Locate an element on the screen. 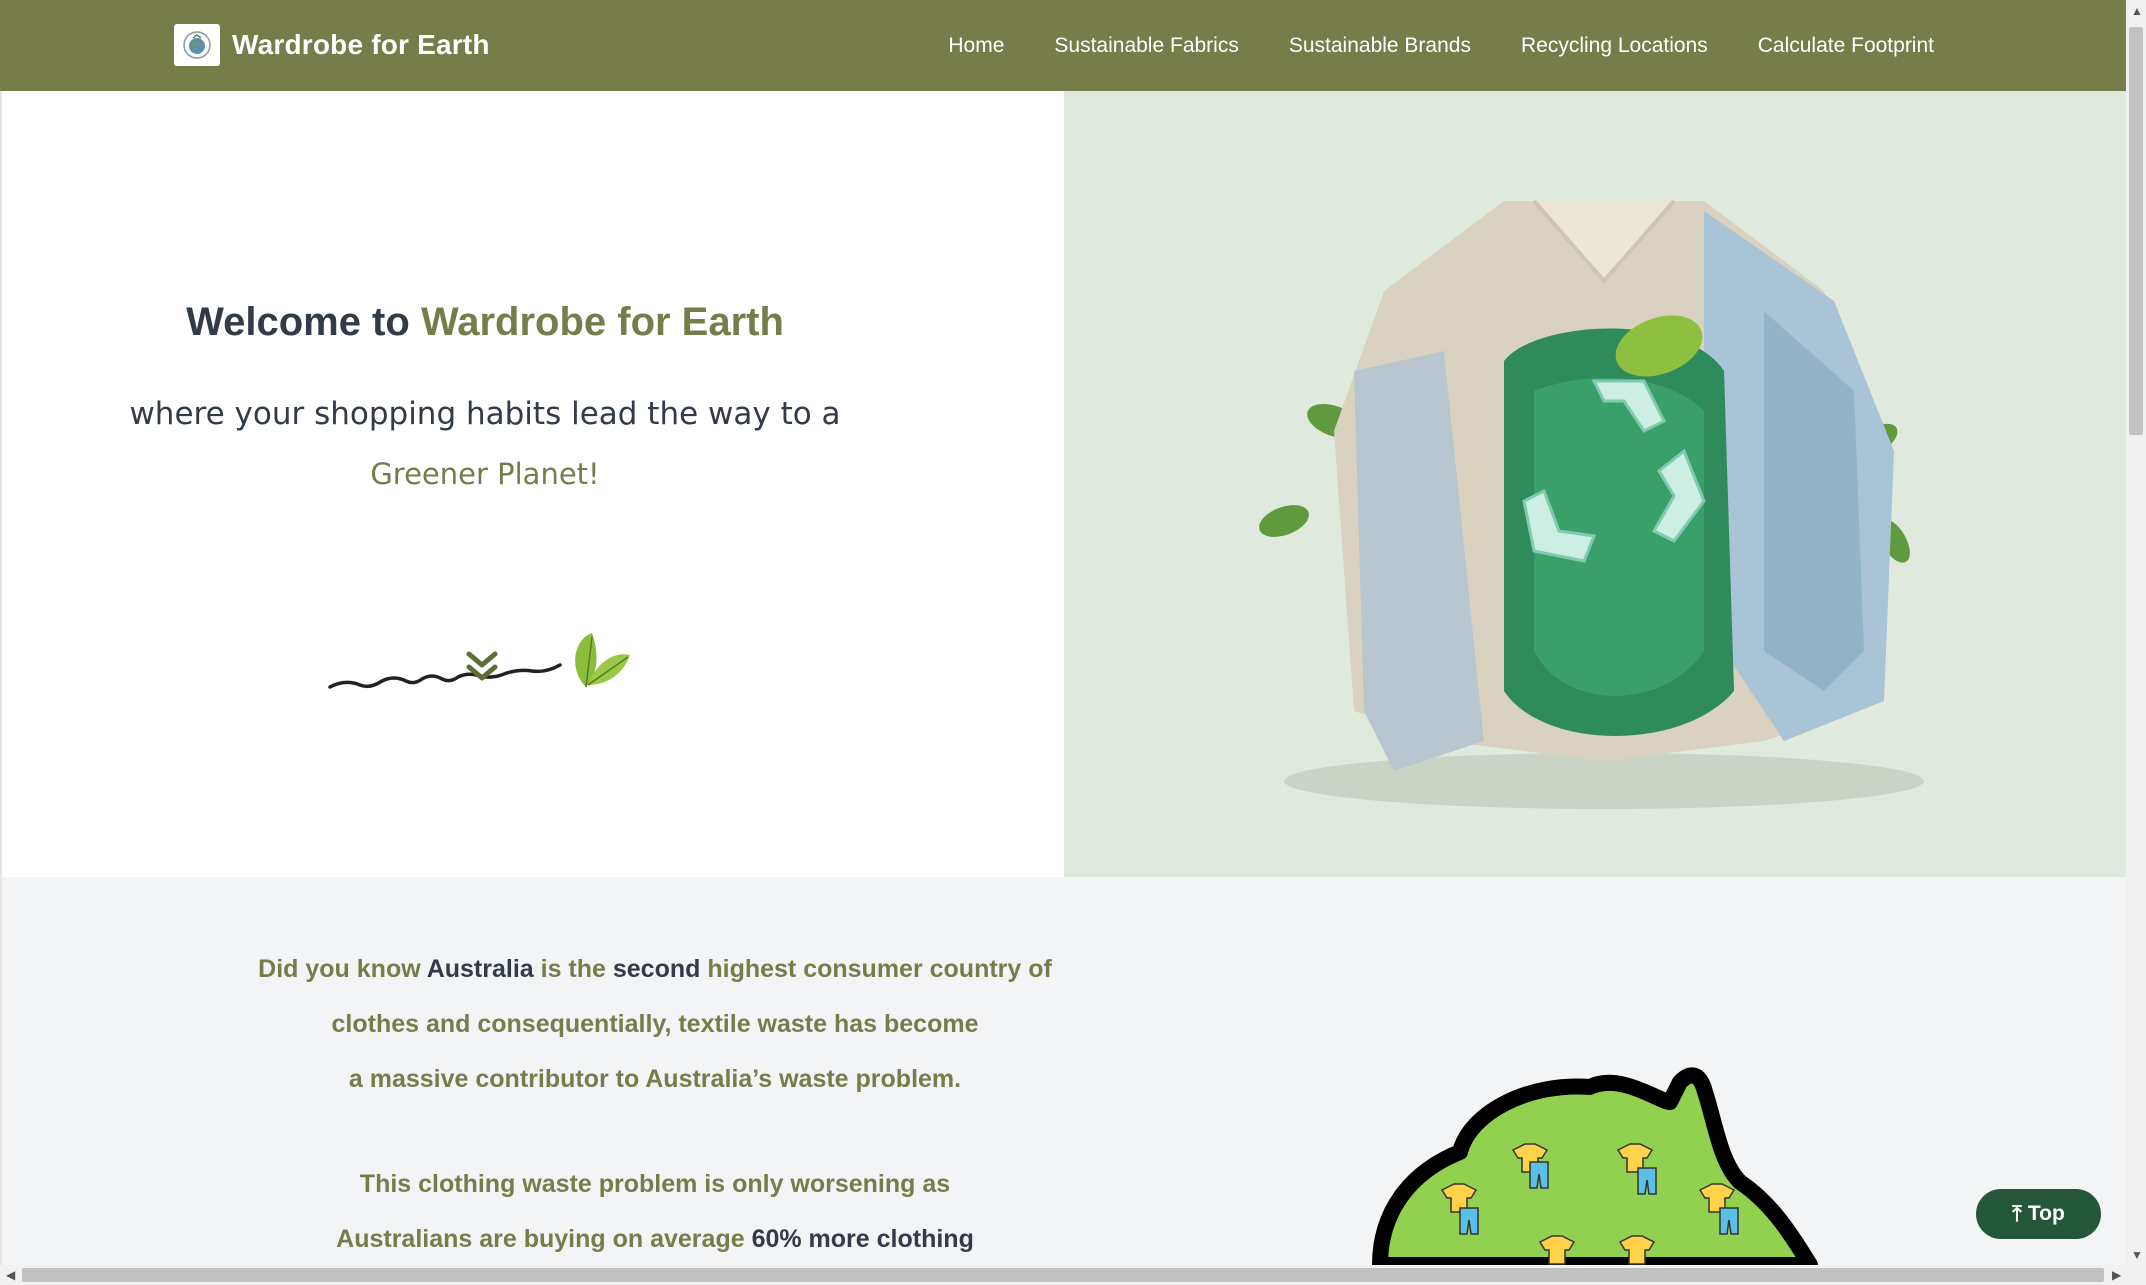  top-button-label: Top is located at coordinates (2046, 1213).